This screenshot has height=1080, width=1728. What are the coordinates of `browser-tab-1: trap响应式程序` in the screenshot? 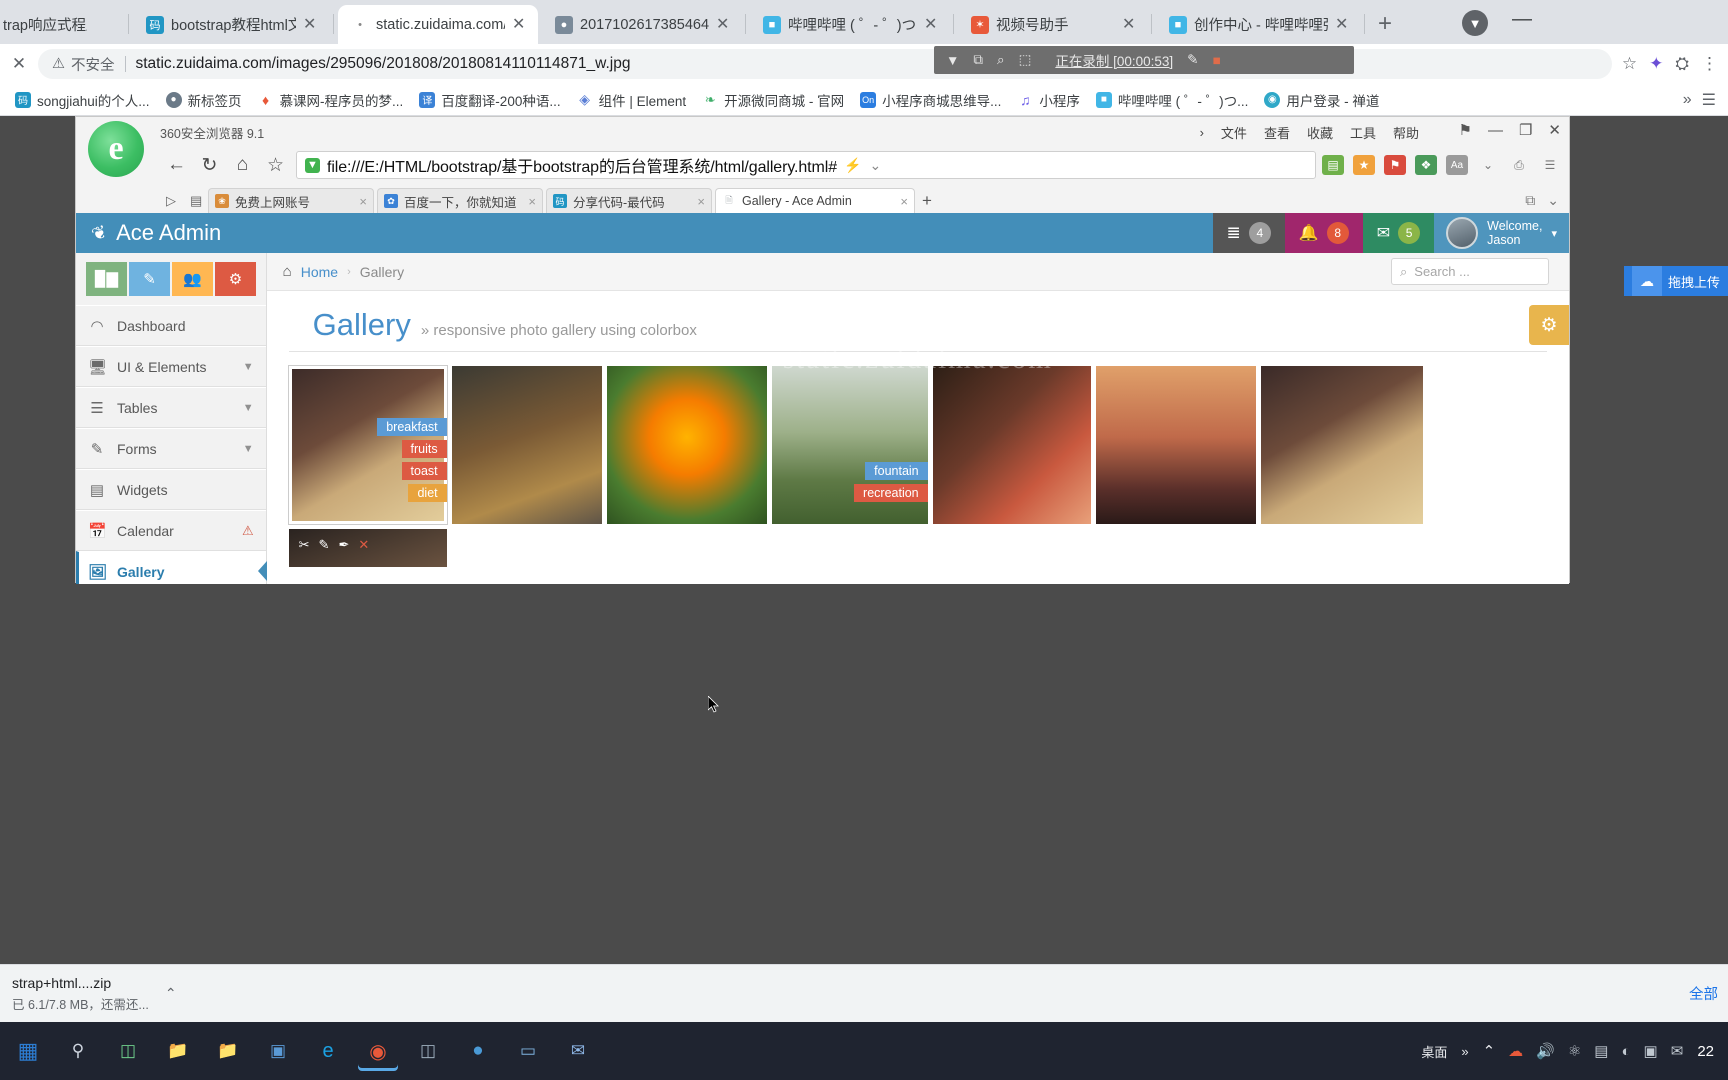 It's located at (60, 24).